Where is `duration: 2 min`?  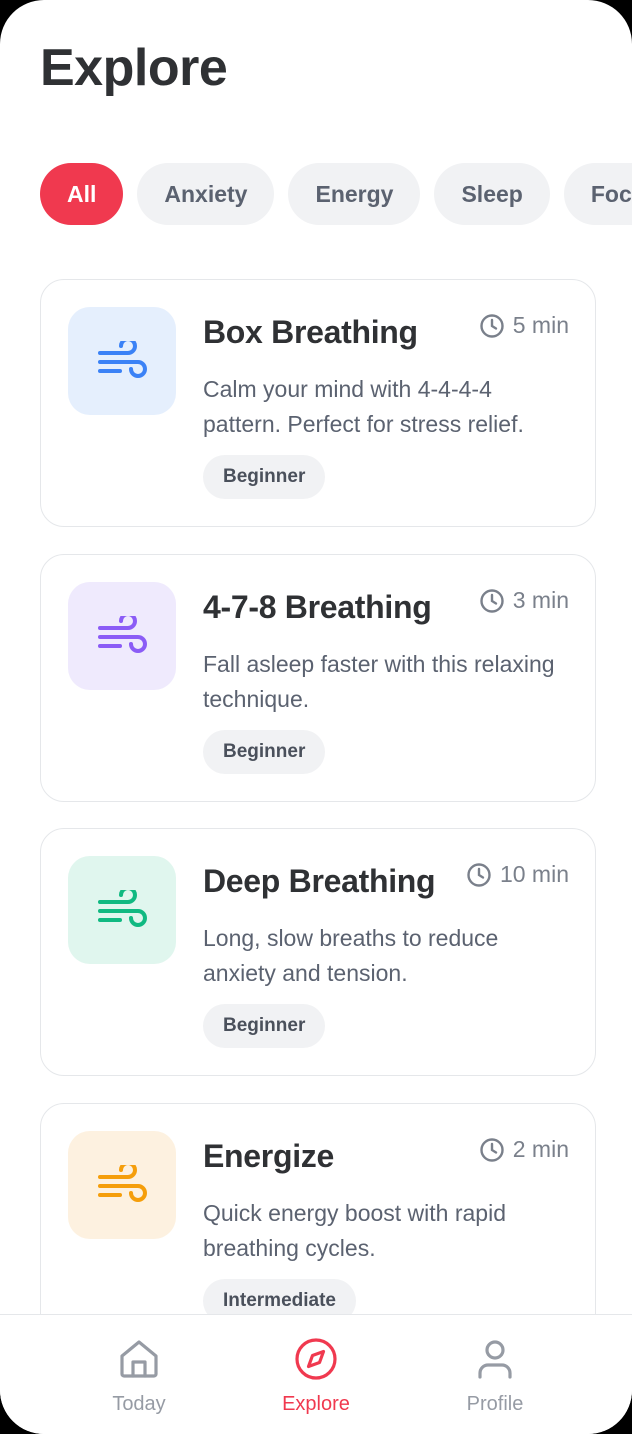
duration: 2 min is located at coordinates (524, 1149).